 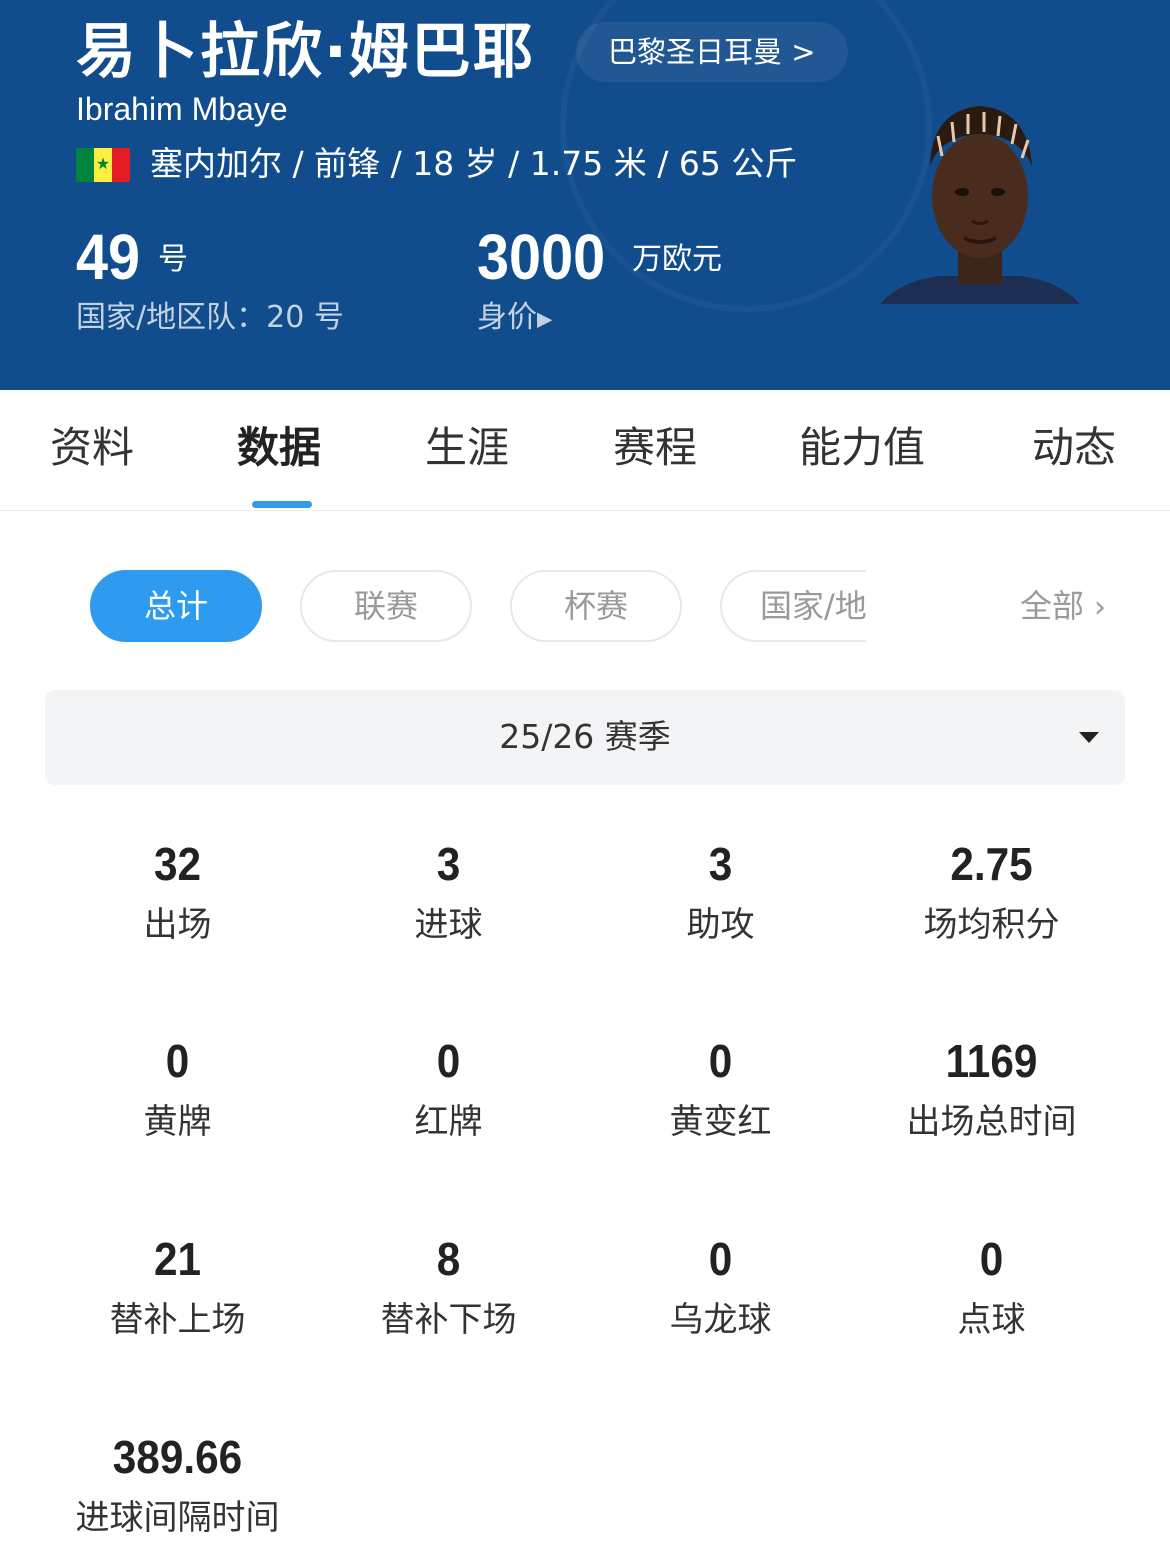 I want to click on market-value: 3000, so click(x=541, y=257).